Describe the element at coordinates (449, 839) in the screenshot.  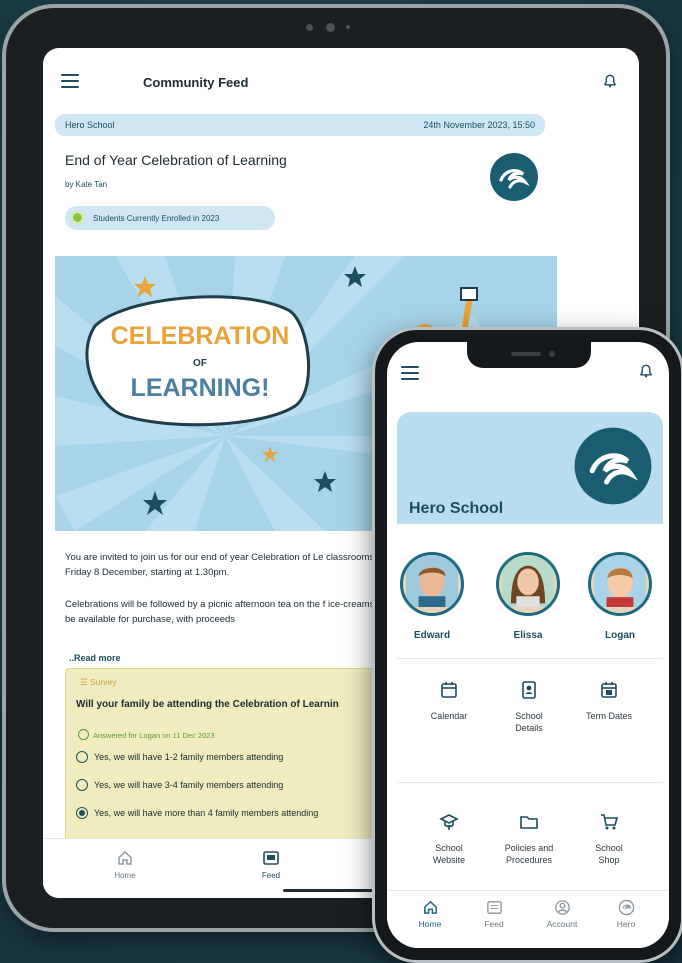
I see `tile-school-website: School Website` at that location.